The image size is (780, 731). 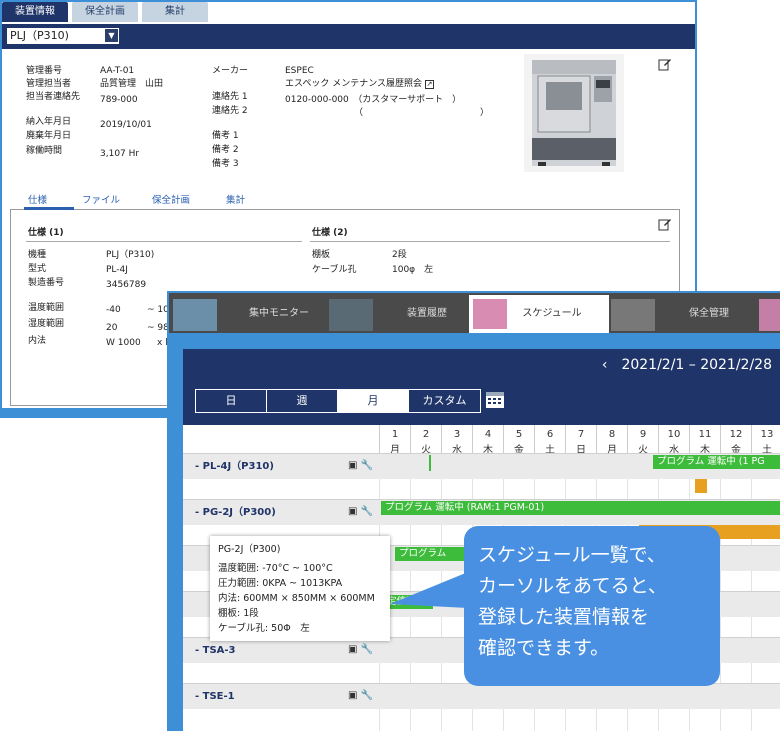 What do you see at coordinates (37, 341) in the screenshot?
I see `spec-label: 内法` at bounding box center [37, 341].